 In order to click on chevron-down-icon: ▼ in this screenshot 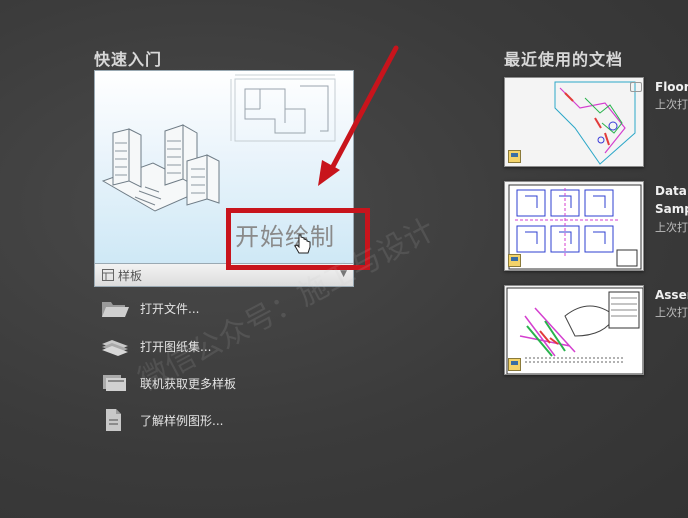, I will do `click(343, 274)`.